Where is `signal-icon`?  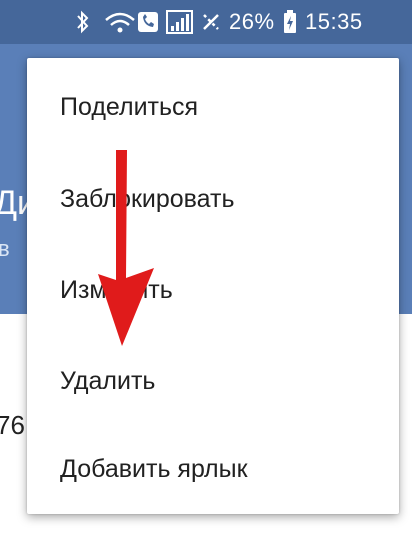
signal-icon is located at coordinates (180, 22).